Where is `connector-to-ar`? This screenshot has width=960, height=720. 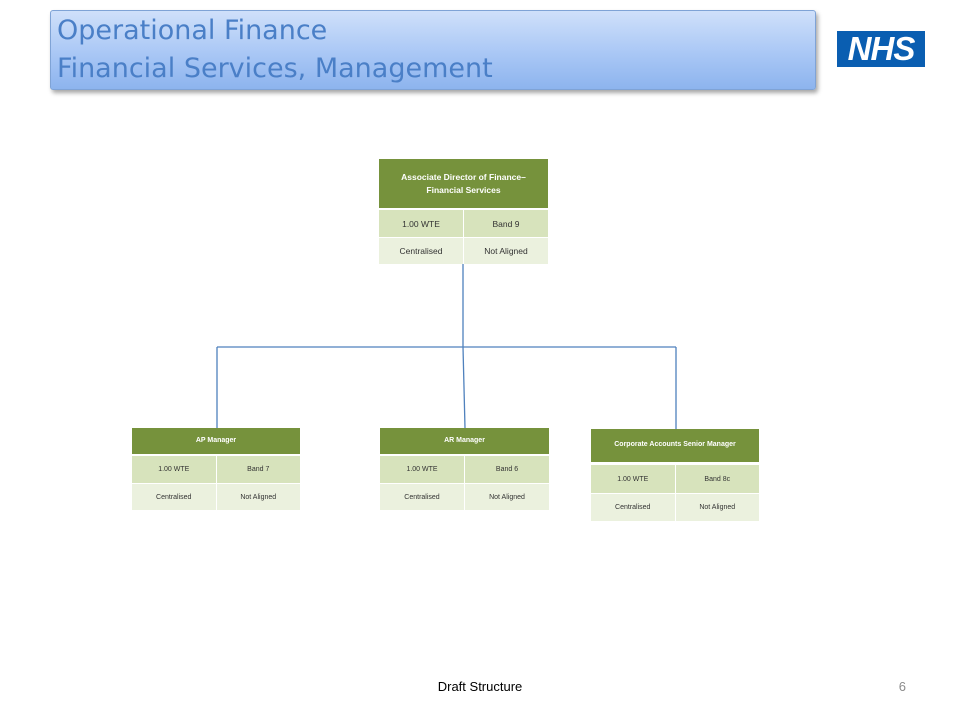 connector-to-ar is located at coordinates (464, 387).